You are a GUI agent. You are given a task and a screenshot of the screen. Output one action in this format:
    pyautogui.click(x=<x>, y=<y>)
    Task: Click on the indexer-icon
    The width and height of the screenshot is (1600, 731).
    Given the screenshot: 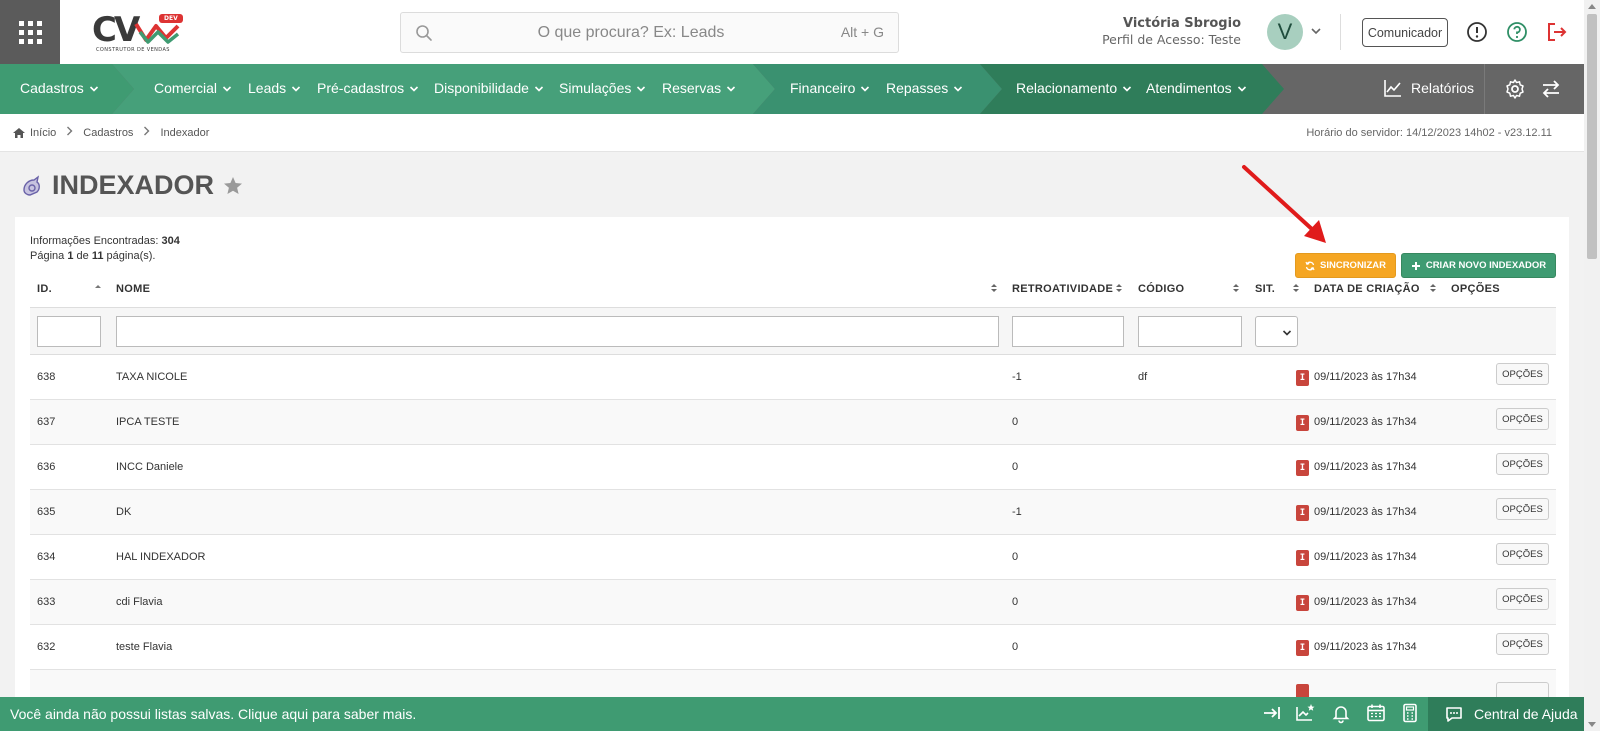 What is the action you would take?
    pyautogui.click(x=31, y=185)
    